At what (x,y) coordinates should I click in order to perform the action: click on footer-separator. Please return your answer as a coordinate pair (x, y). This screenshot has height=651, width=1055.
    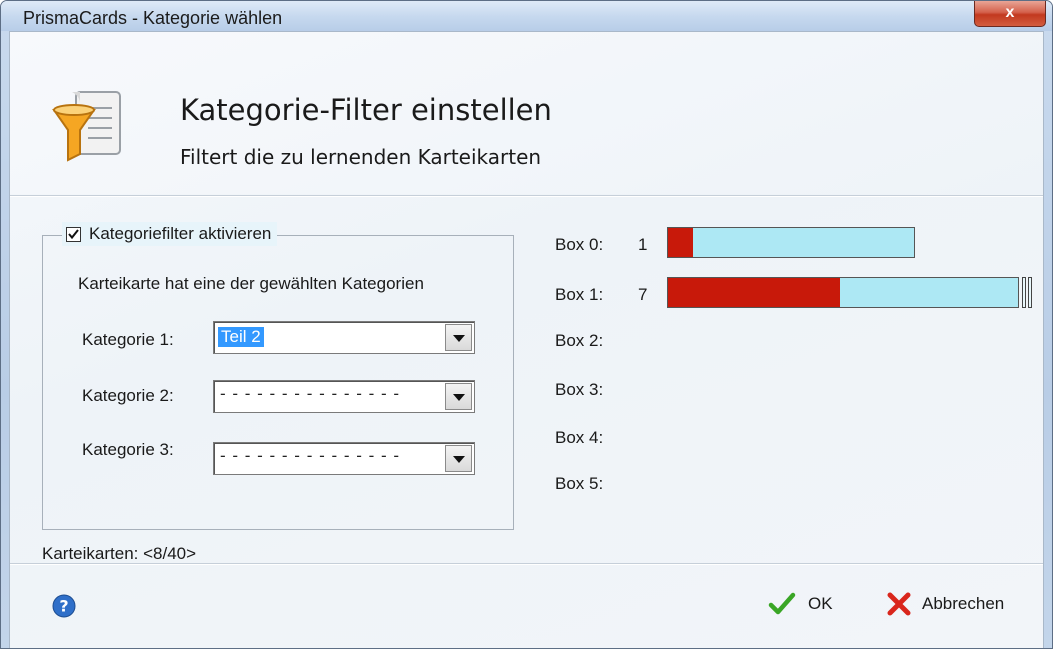
    Looking at the image, I should click on (526, 564).